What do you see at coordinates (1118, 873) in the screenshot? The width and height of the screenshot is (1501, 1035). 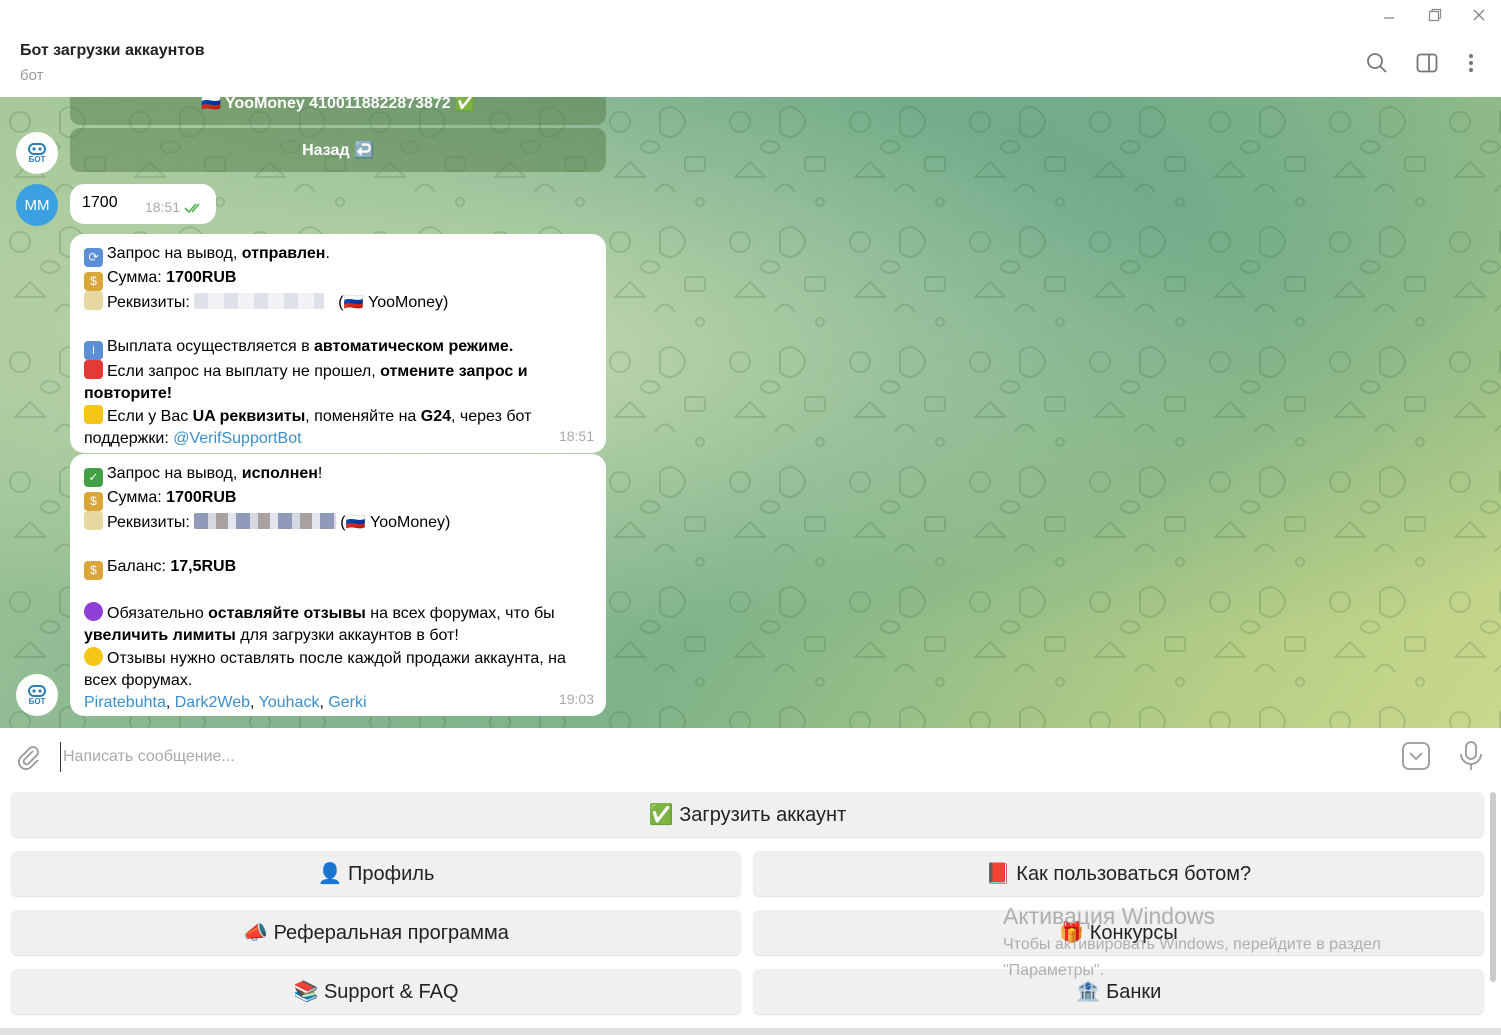 I see `how-to-use-button: 📕 Как пользоваться ботом?` at bounding box center [1118, 873].